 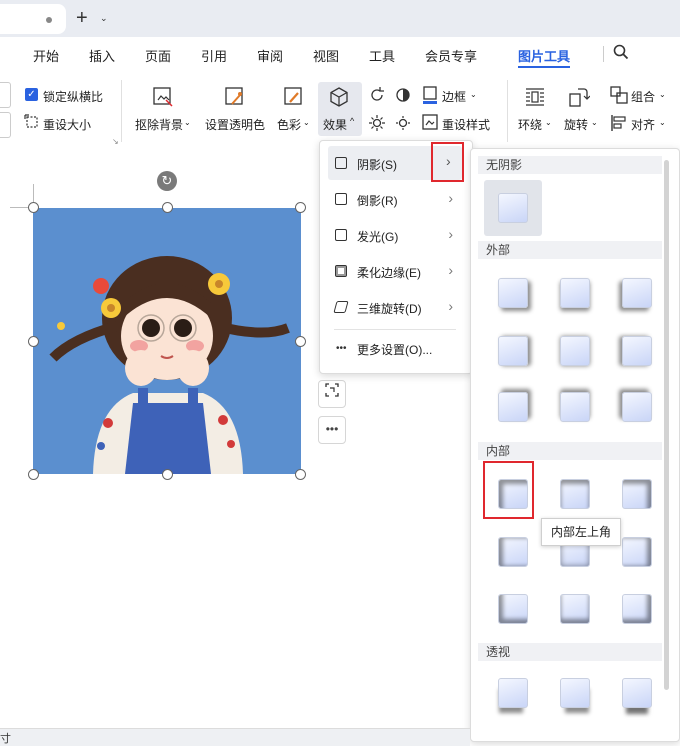 What do you see at coordinates (451, 55) in the screenshot?
I see `menu-member: 会员专享` at bounding box center [451, 55].